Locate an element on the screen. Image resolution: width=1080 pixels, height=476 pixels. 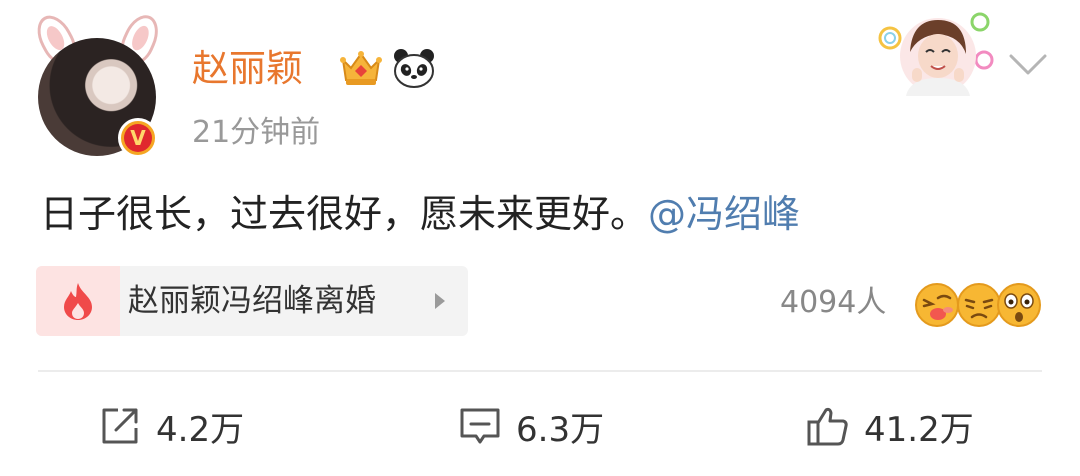
topic-icon-box is located at coordinates (78, 301).